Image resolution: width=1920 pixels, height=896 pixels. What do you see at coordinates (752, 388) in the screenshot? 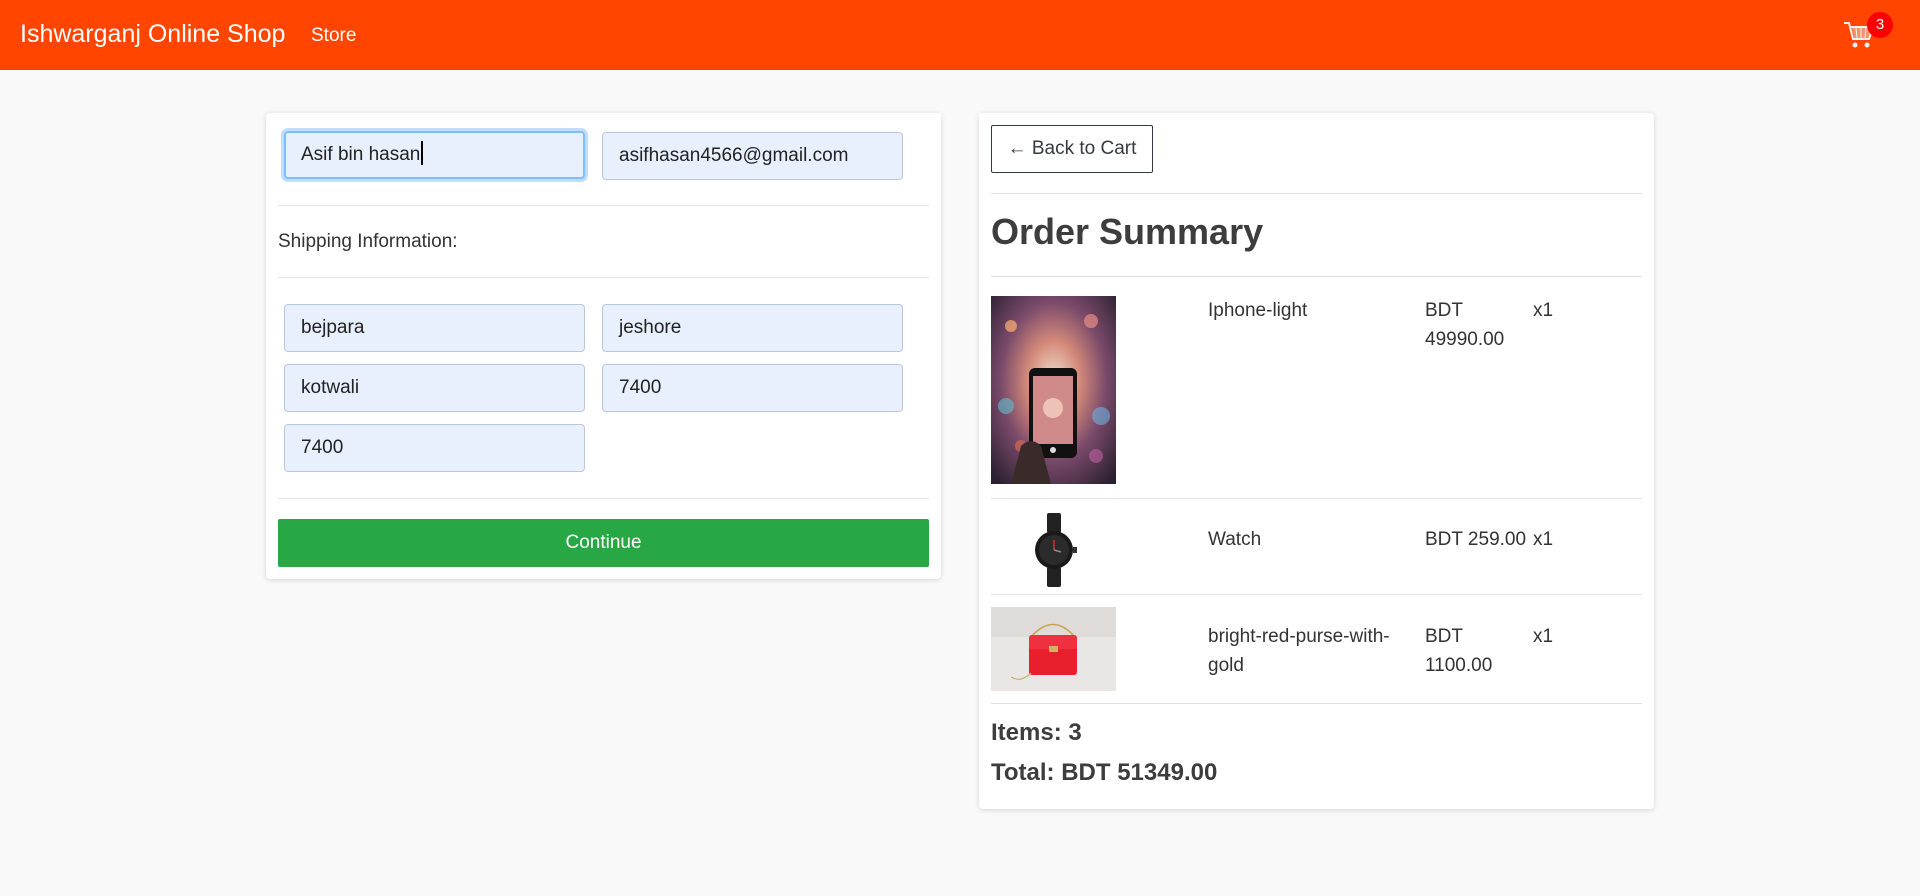
I see `zipcode-input: 7400` at bounding box center [752, 388].